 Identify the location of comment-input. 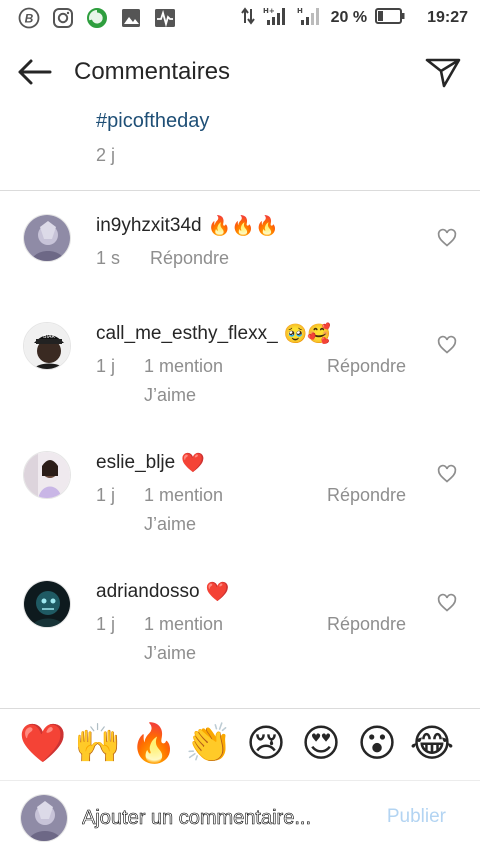
(217, 818).